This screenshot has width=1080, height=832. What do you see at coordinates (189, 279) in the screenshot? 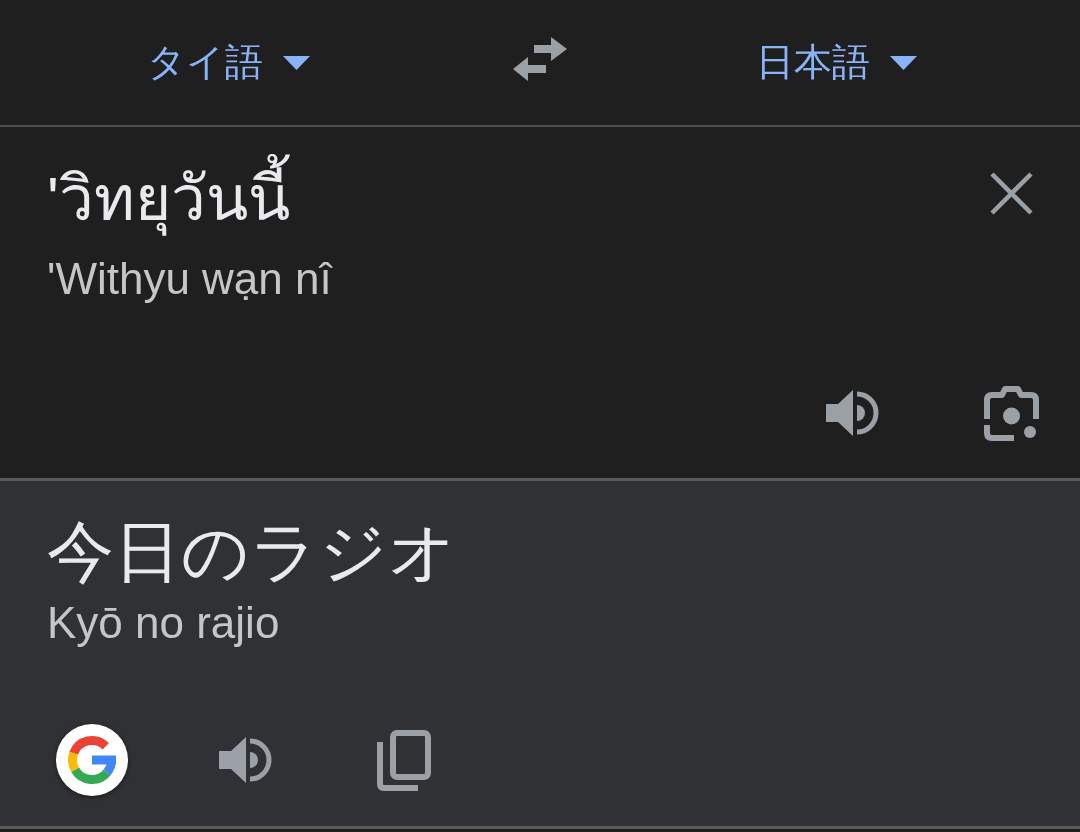
I see `source-romanization: 'Withyu wạn nî` at bounding box center [189, 279].